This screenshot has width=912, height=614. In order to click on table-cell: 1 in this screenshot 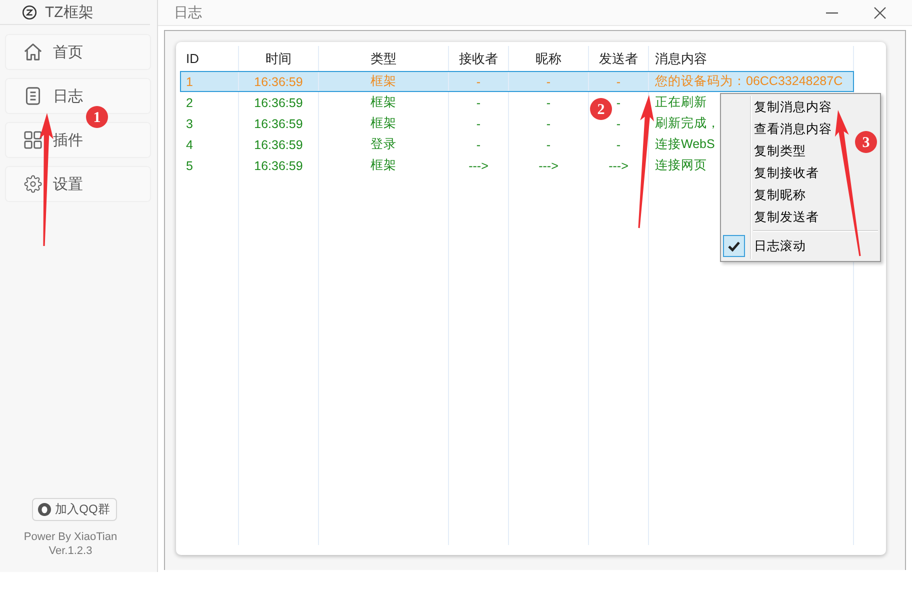, I will do `click(189, 81)`.